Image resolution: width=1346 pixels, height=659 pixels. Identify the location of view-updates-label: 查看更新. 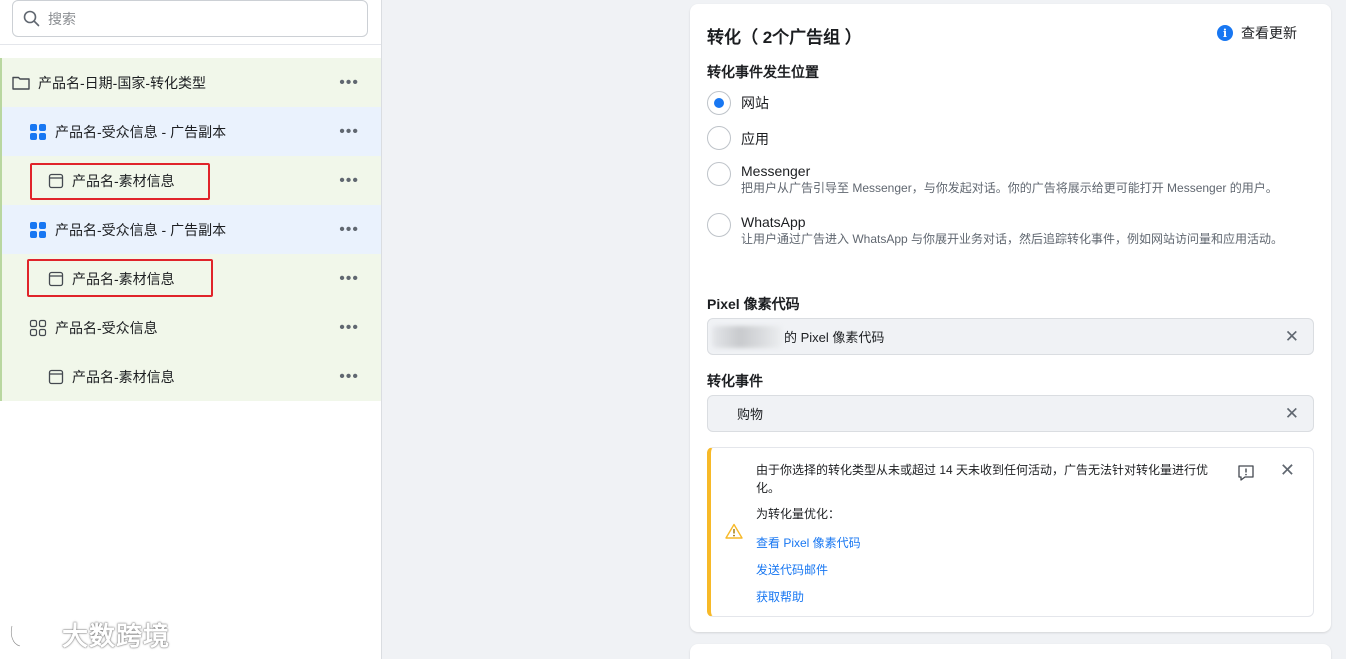
(1269, 33).